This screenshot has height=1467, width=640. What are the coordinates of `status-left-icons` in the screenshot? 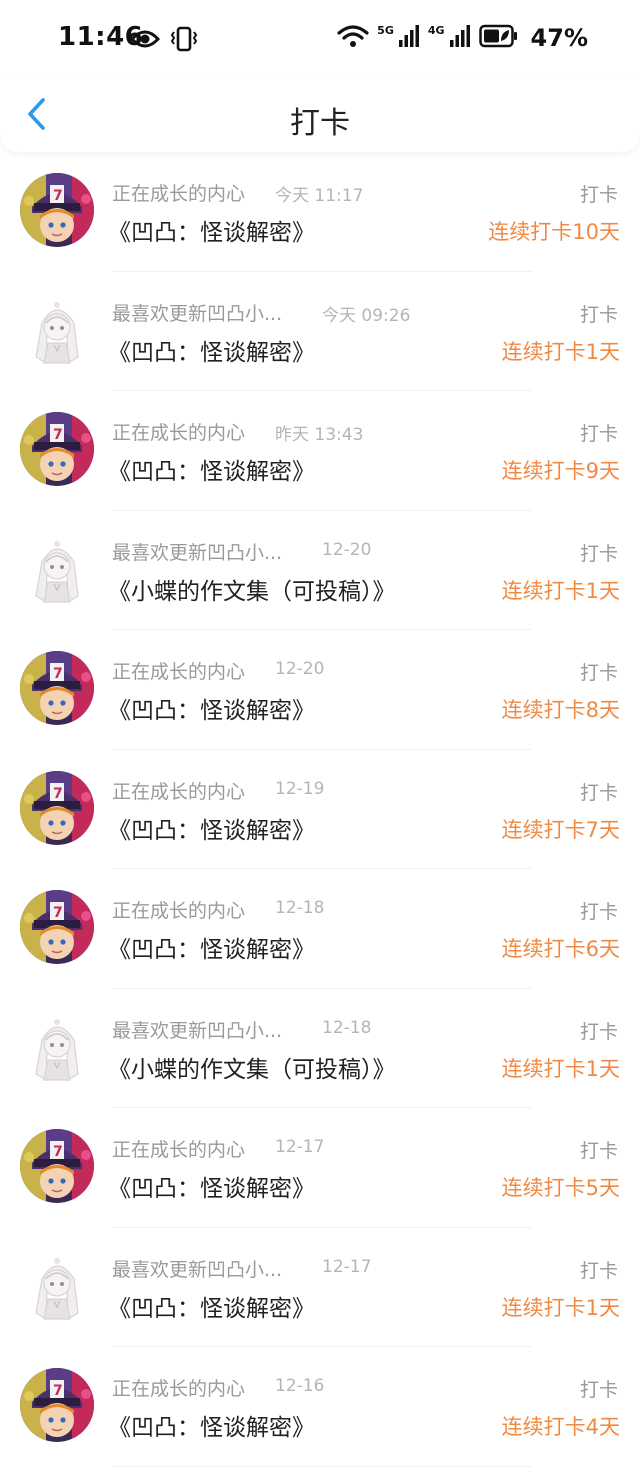 It's located at (163, 41).